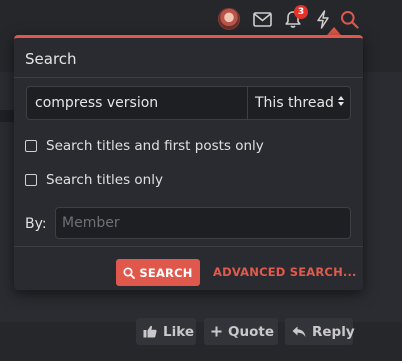  Describe the element at coordinates (51, 59) in the screenshot. I see `popup-title: Search` at that location.